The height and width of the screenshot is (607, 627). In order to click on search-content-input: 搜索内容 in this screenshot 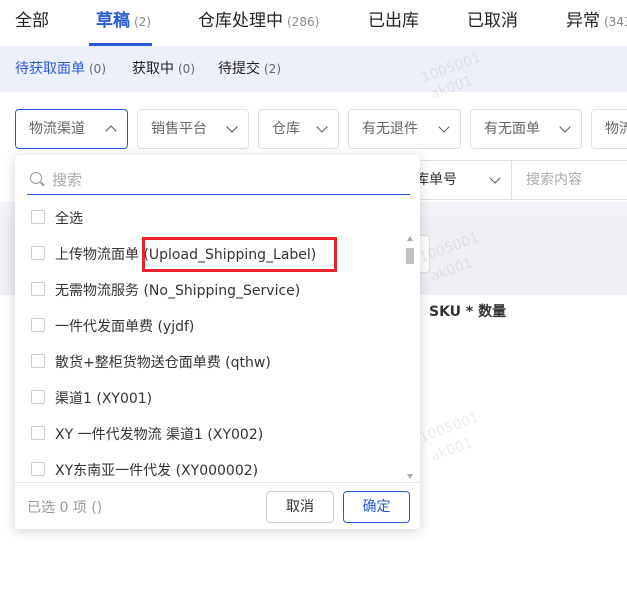, I will do `click(569, 180)`.